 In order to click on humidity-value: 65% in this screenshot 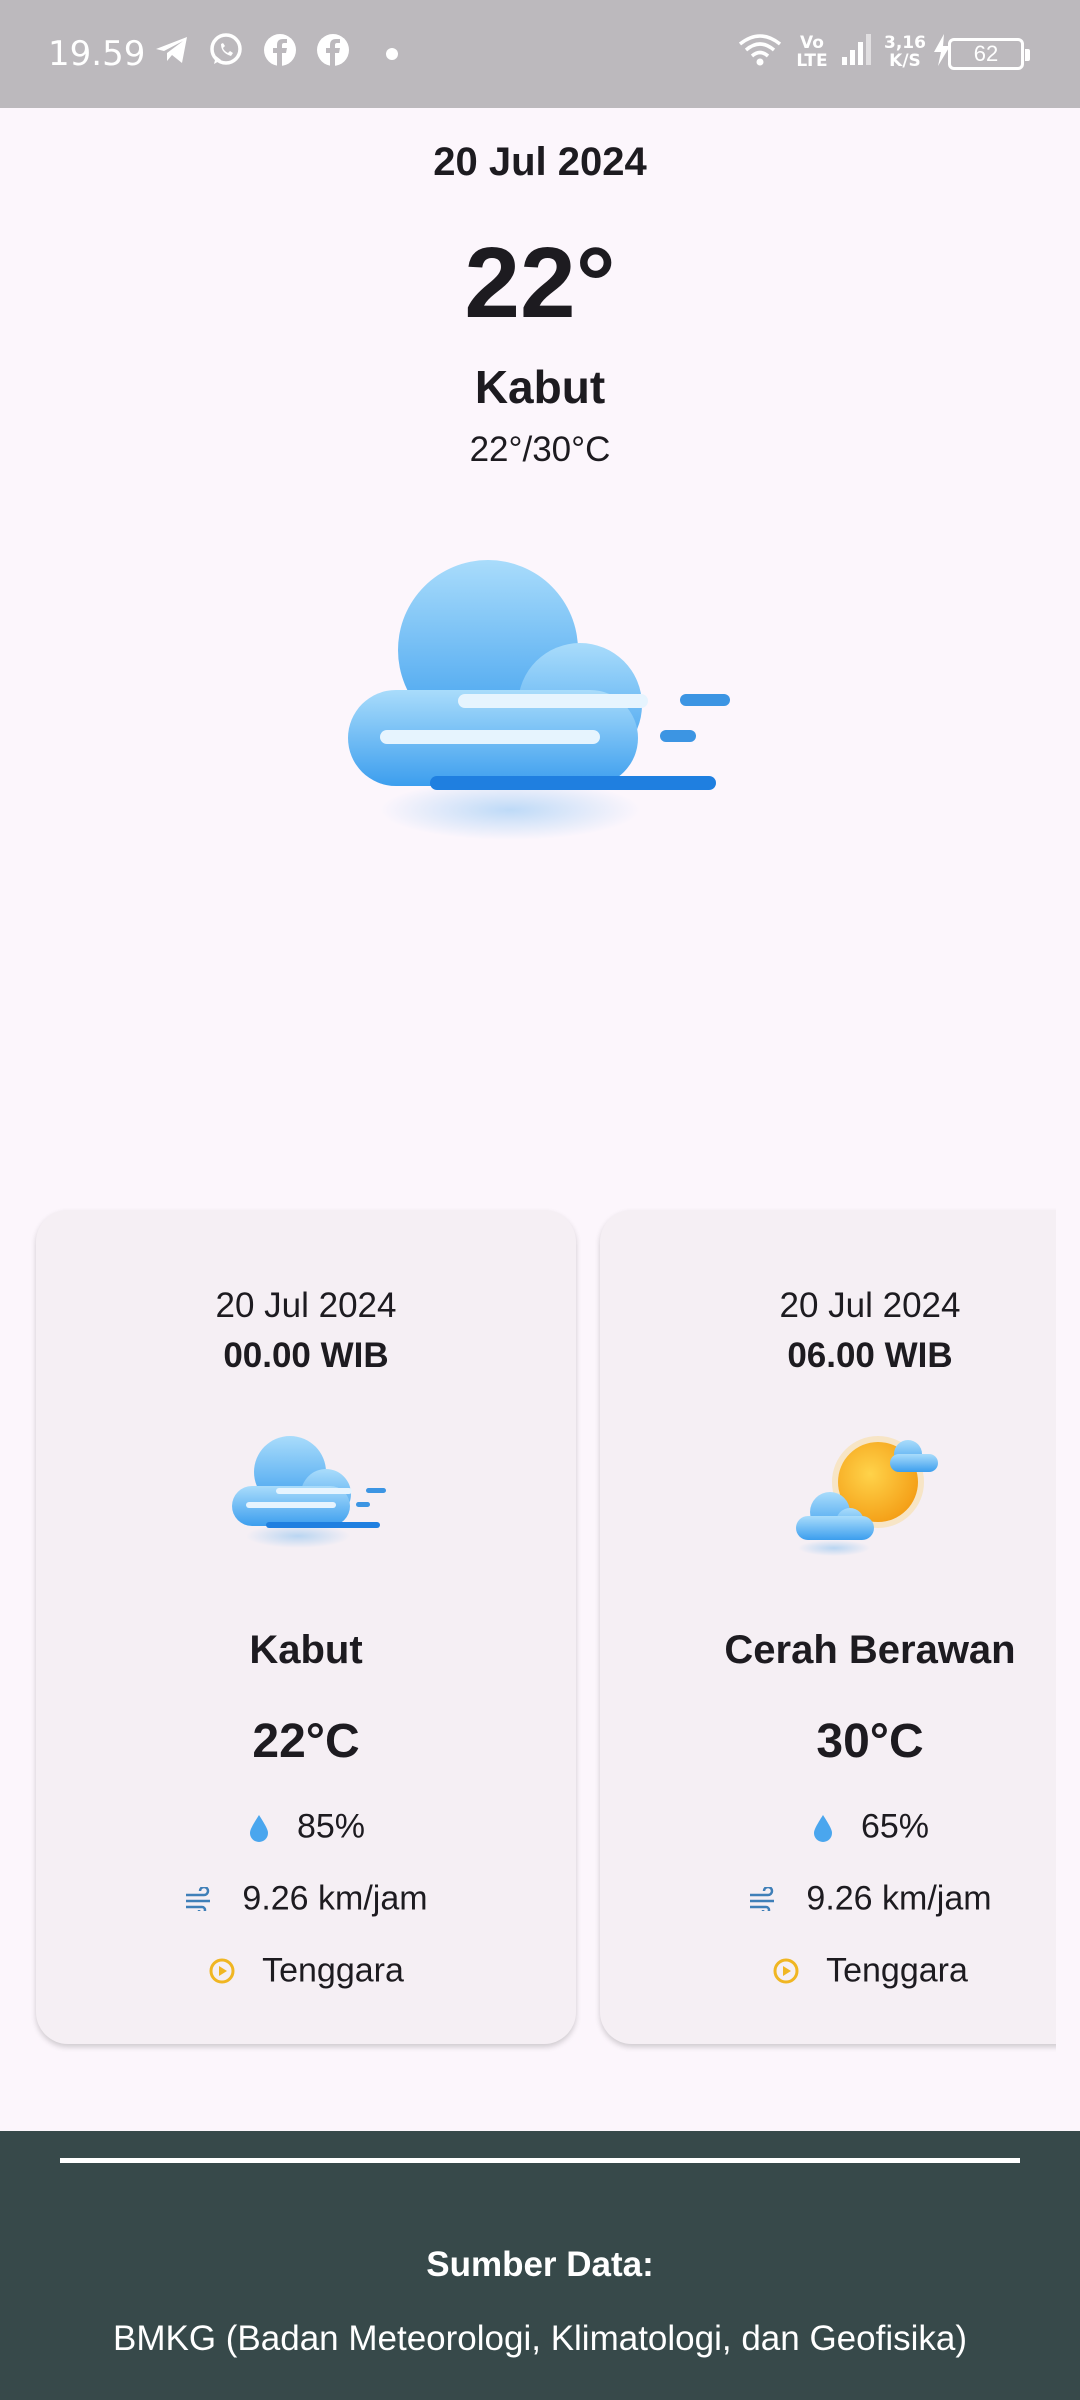, I will do `click(895, 1826)`.